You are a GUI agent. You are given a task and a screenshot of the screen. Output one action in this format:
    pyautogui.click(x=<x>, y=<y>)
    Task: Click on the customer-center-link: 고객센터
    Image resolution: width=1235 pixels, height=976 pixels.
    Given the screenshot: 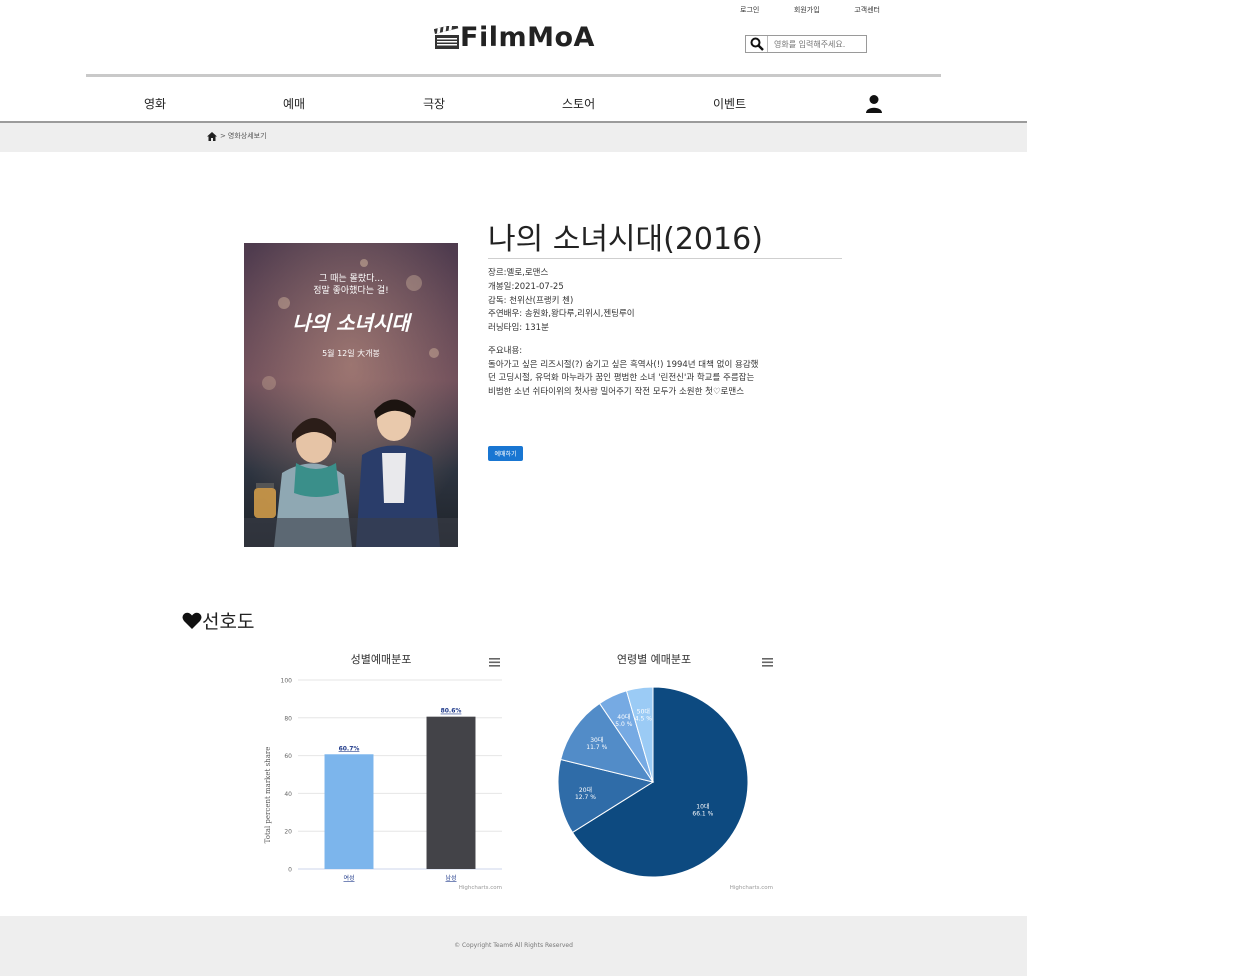 What is the action you would take?
    pyautogui.click(x=867, y=10)
    